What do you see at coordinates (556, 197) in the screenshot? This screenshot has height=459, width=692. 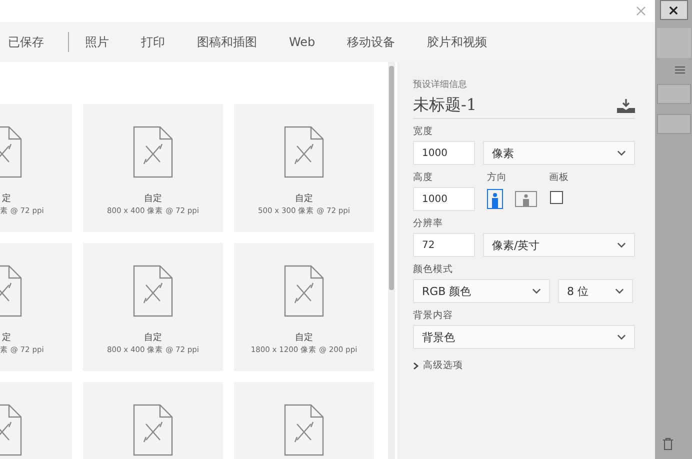 I see `artboard-checkbox` at bounding box center [556, 197].